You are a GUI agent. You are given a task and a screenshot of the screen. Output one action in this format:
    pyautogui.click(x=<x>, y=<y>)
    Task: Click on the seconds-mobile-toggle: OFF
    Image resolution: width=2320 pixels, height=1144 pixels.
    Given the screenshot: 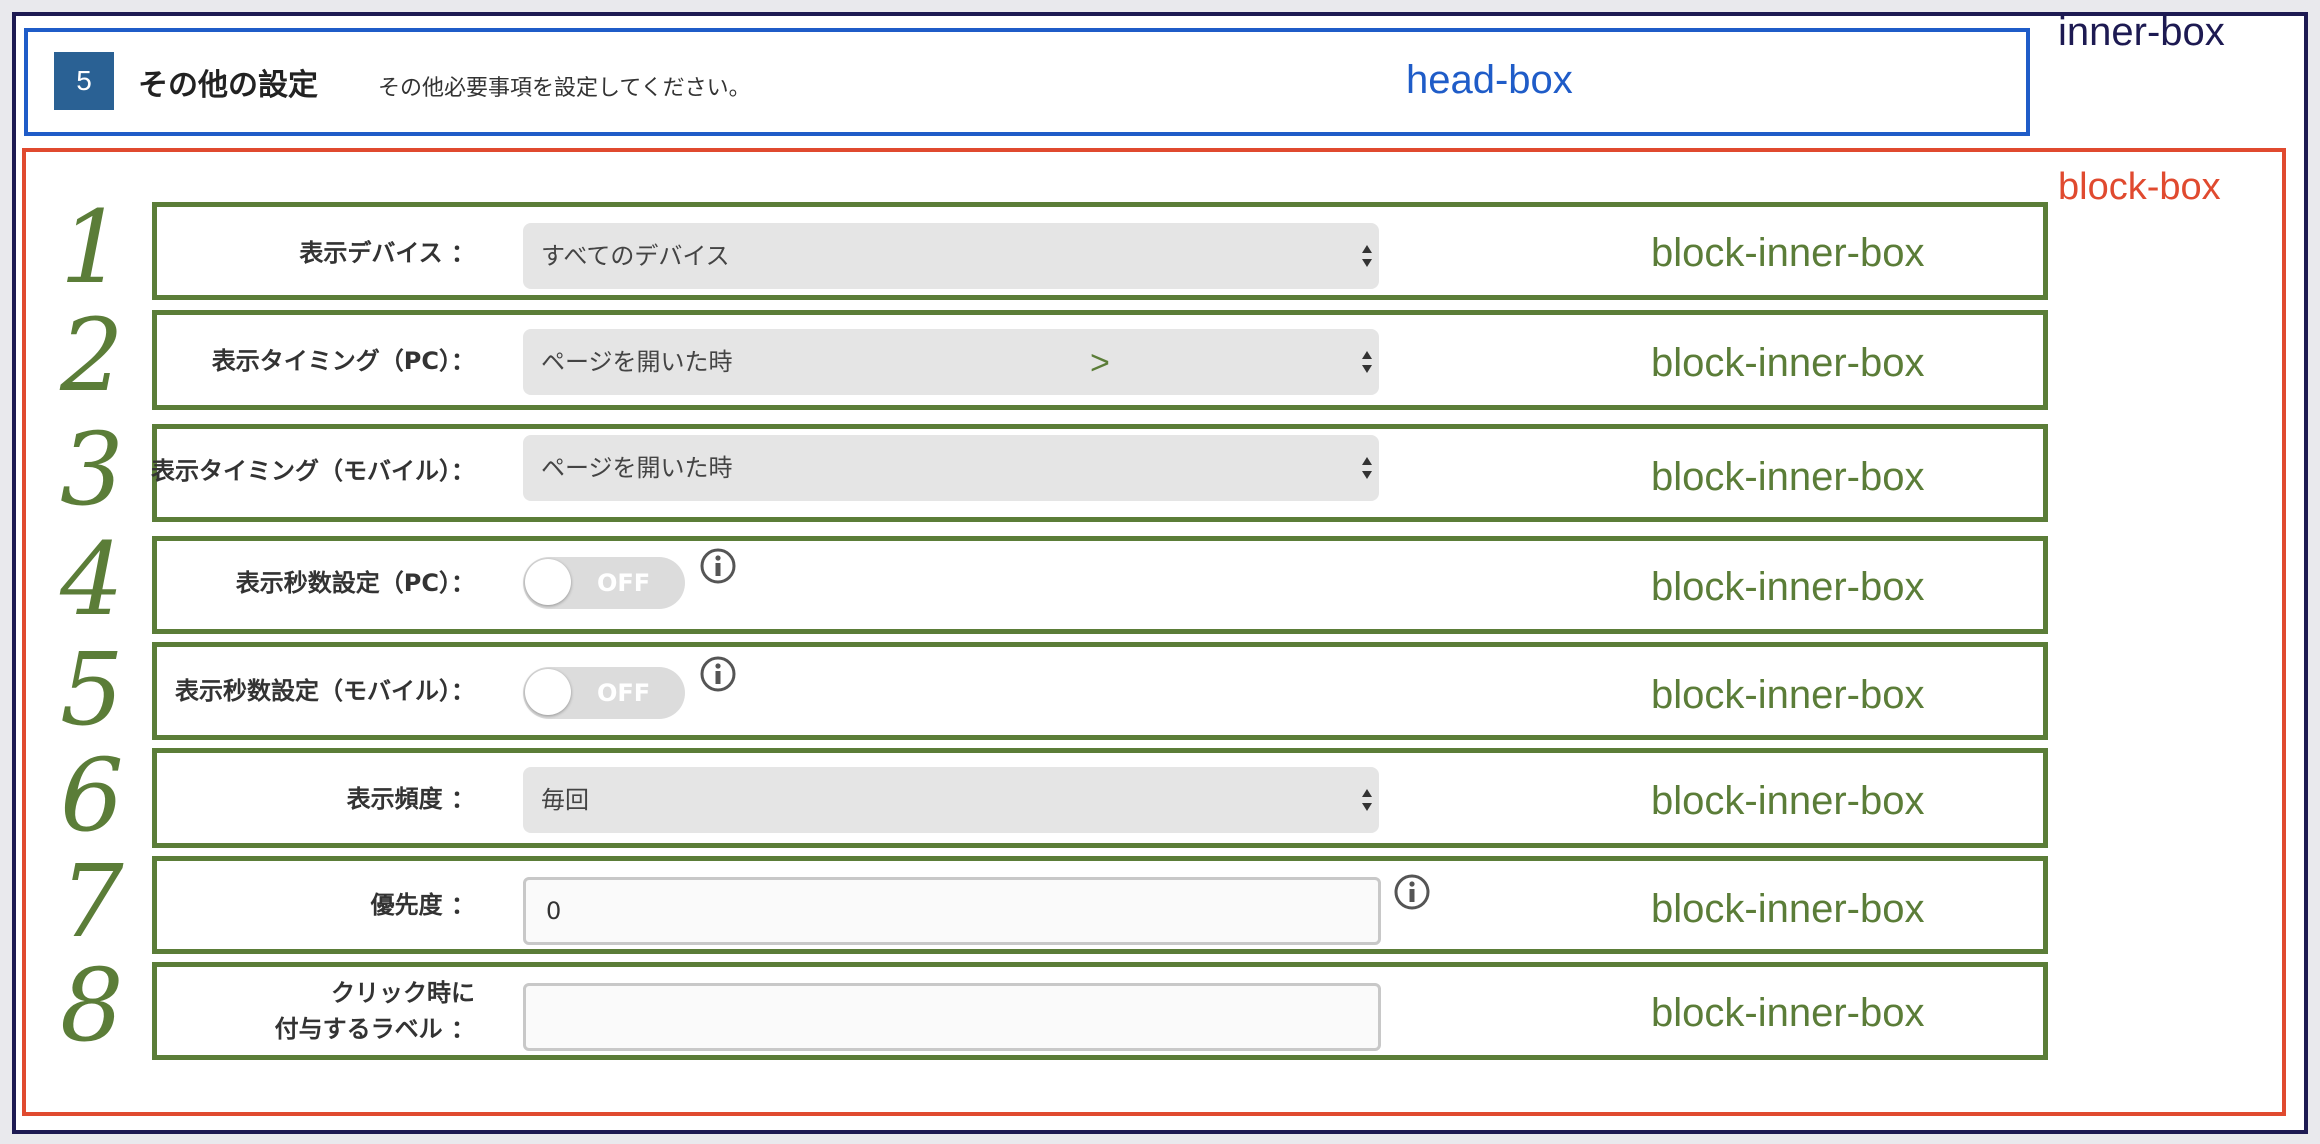 What is the action you would take?
    pyautogui.click(x=604, y=693)
    